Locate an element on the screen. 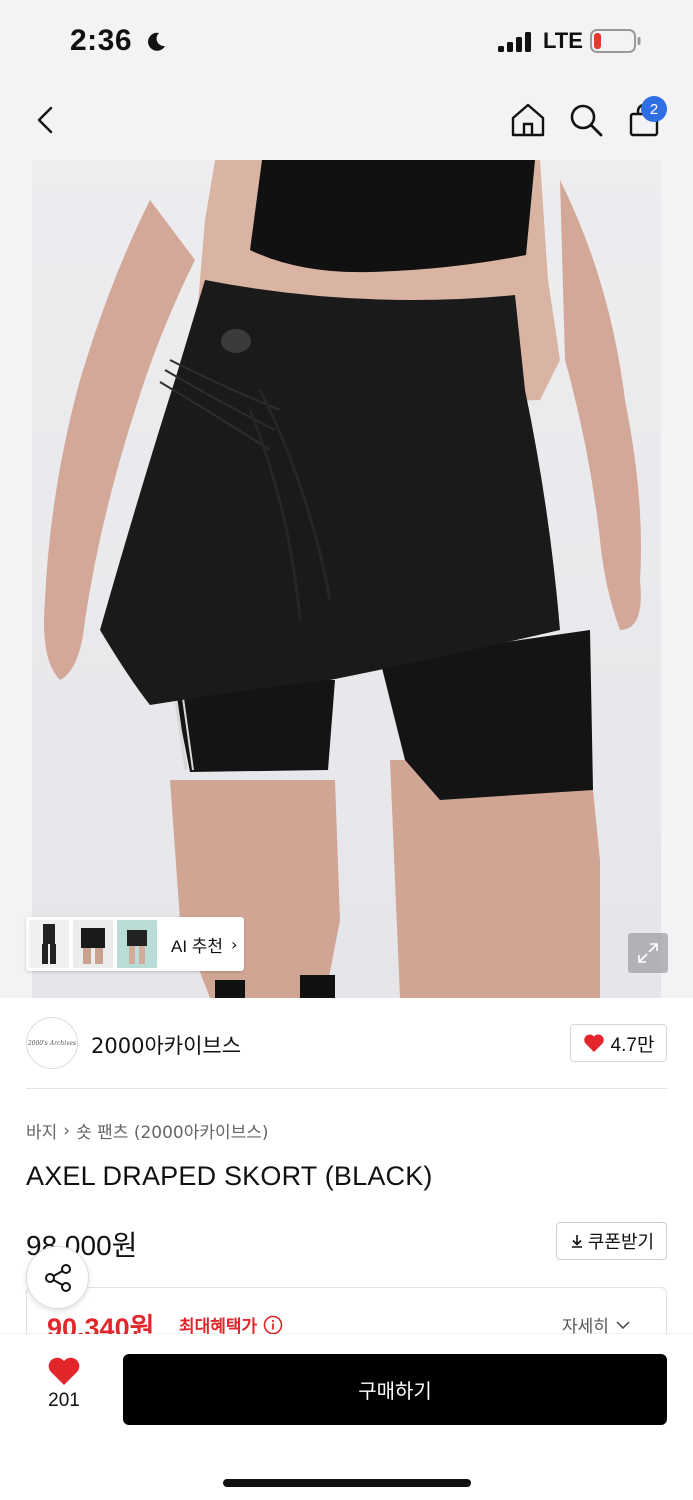  chevron-down-icon is located at coordinates (623, 1324).